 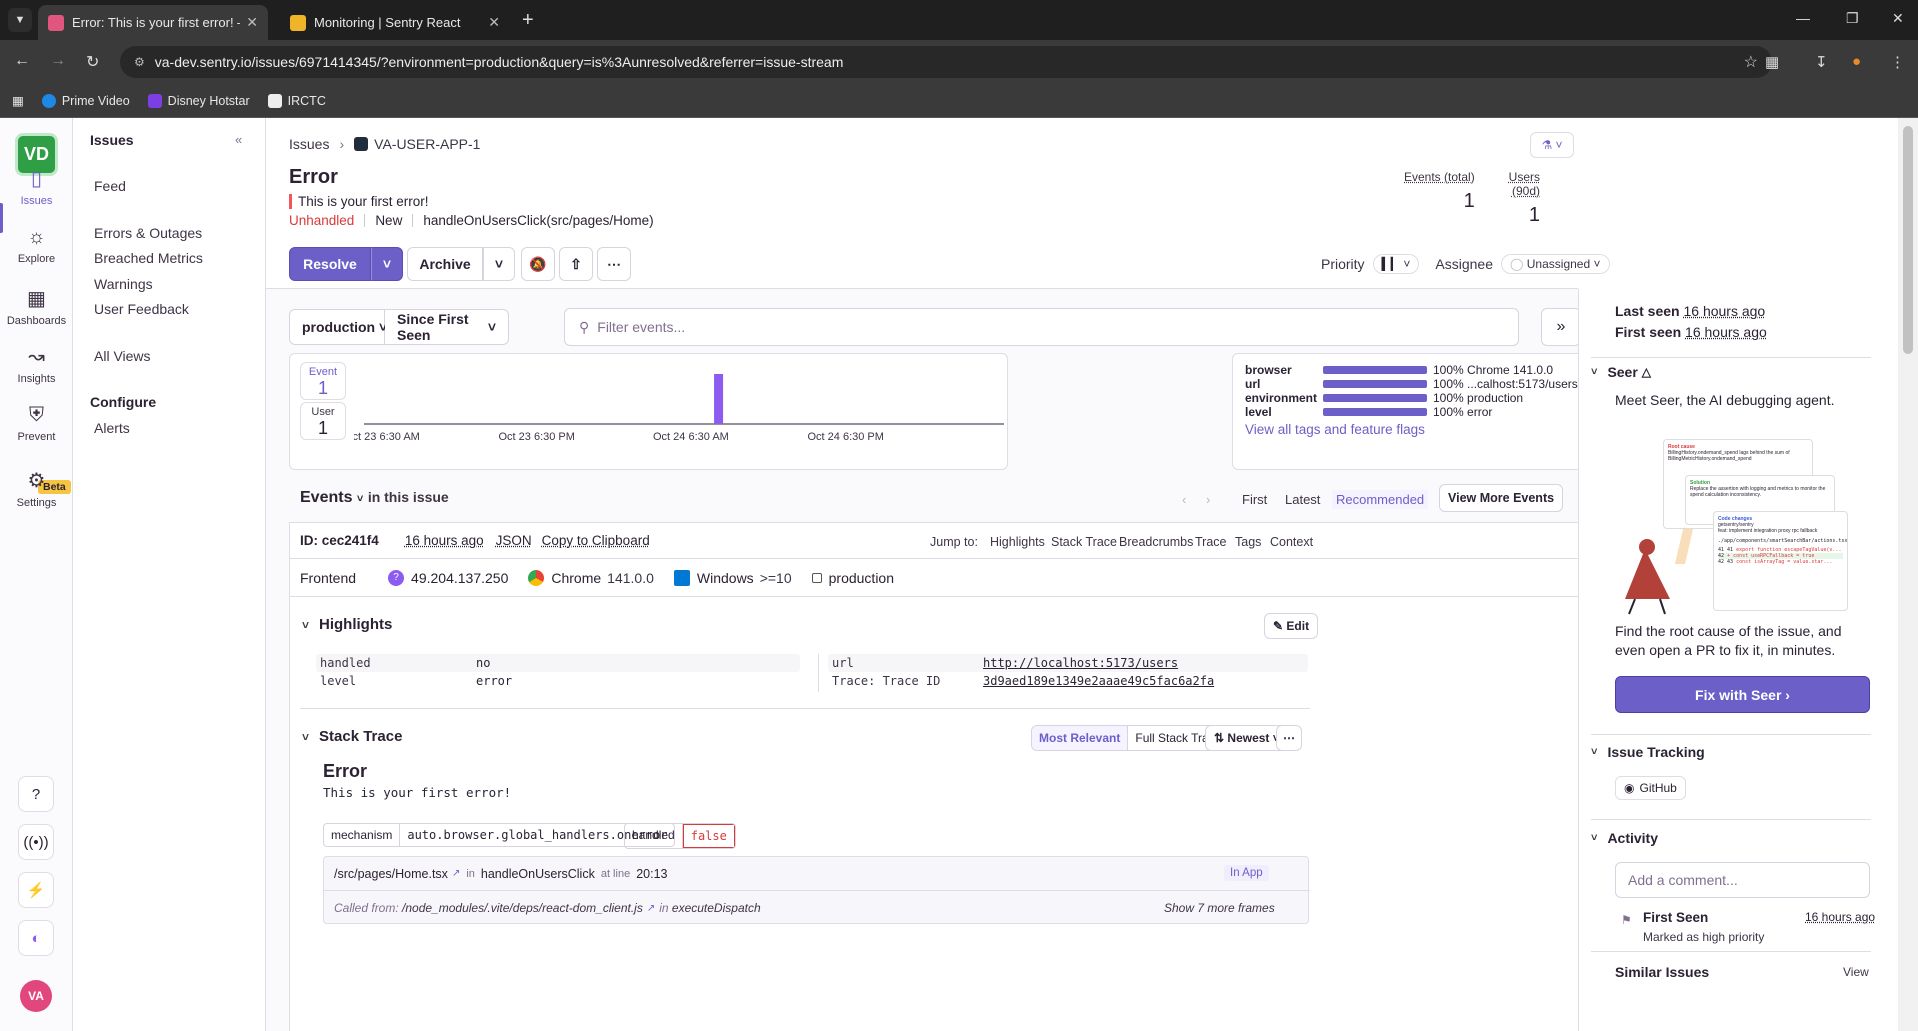 What do you see at coordinates (296, 100) in the screenshot?
I see `bookmark-irctc: IRCTC` at bounding box center [296, 100].